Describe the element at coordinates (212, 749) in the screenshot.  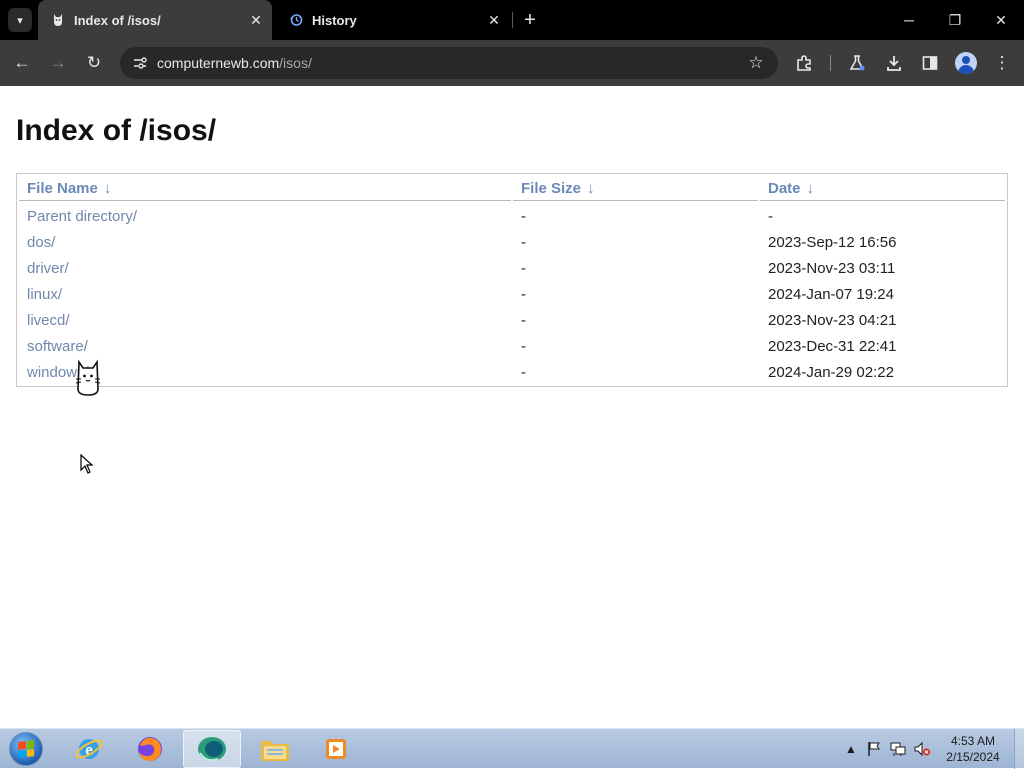
I see `chromium-browser-icon` at that location.